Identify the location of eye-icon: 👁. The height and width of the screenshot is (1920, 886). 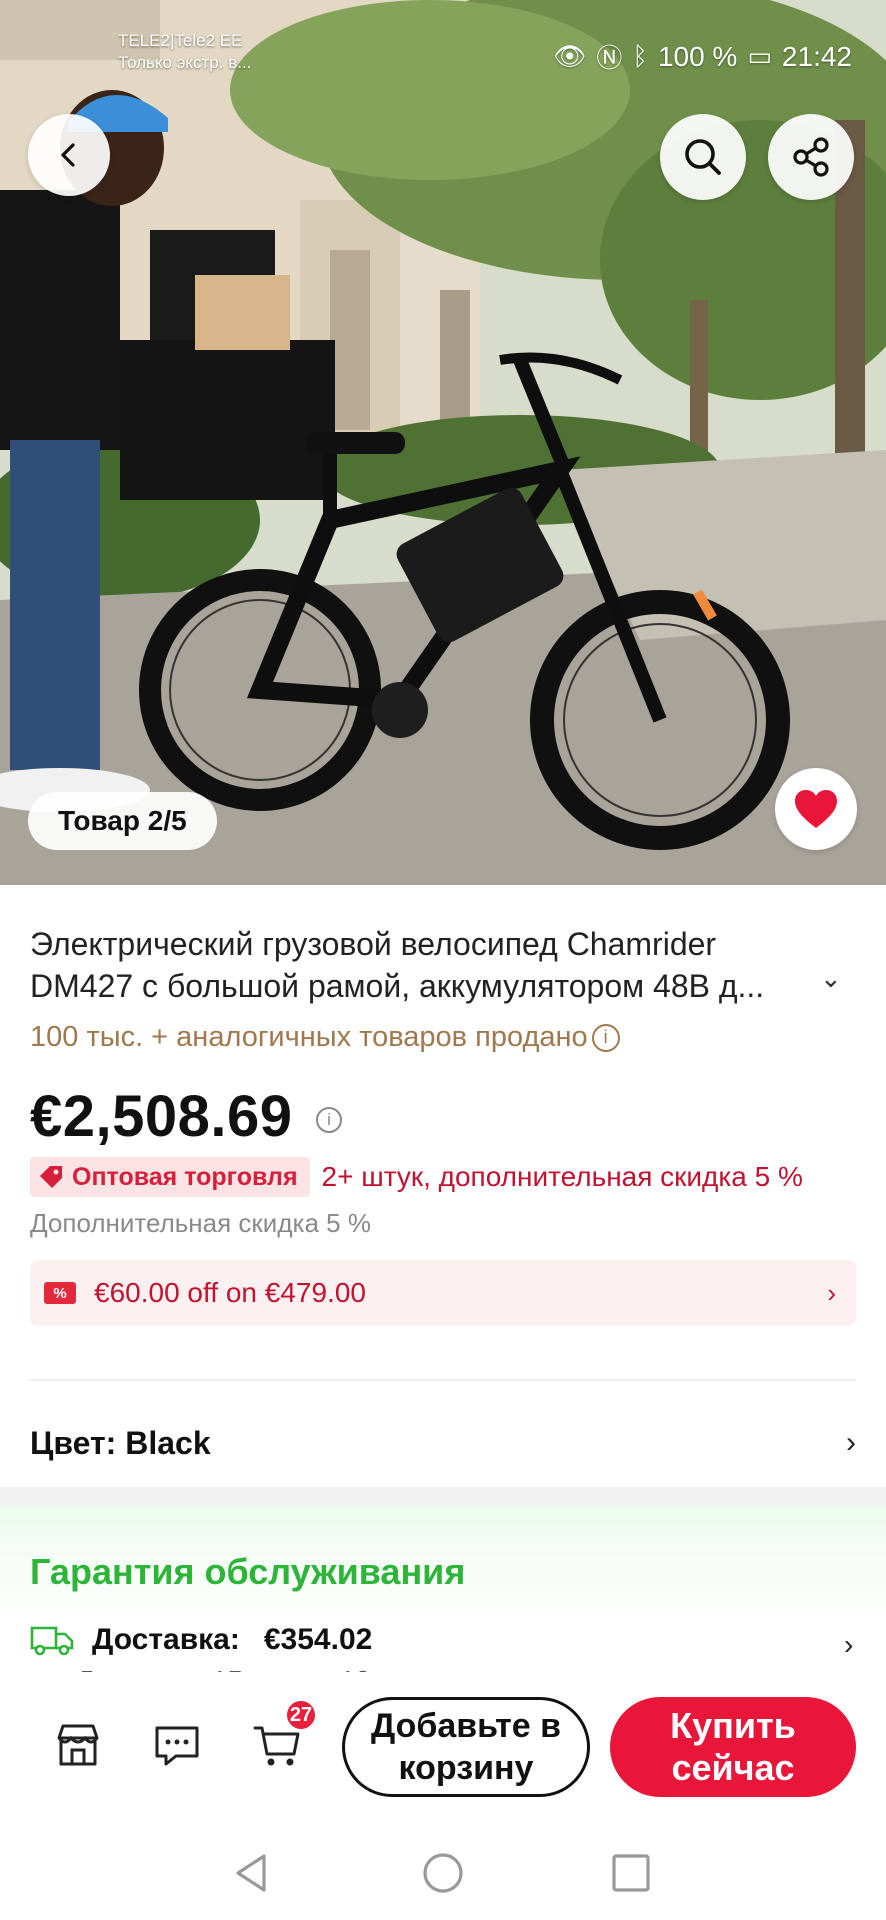
(570, 56).